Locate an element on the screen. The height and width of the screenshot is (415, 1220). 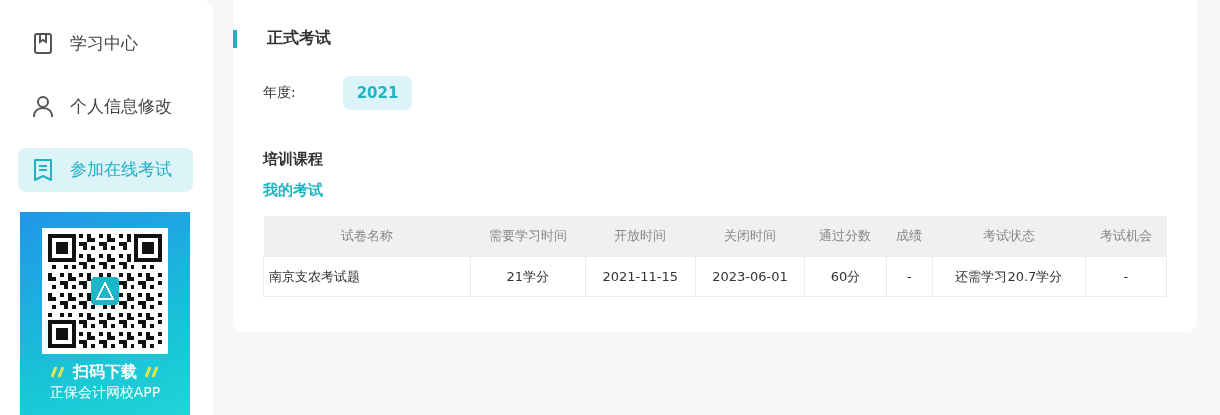
table-cell: 60分 is located at coordinates (845, 276).